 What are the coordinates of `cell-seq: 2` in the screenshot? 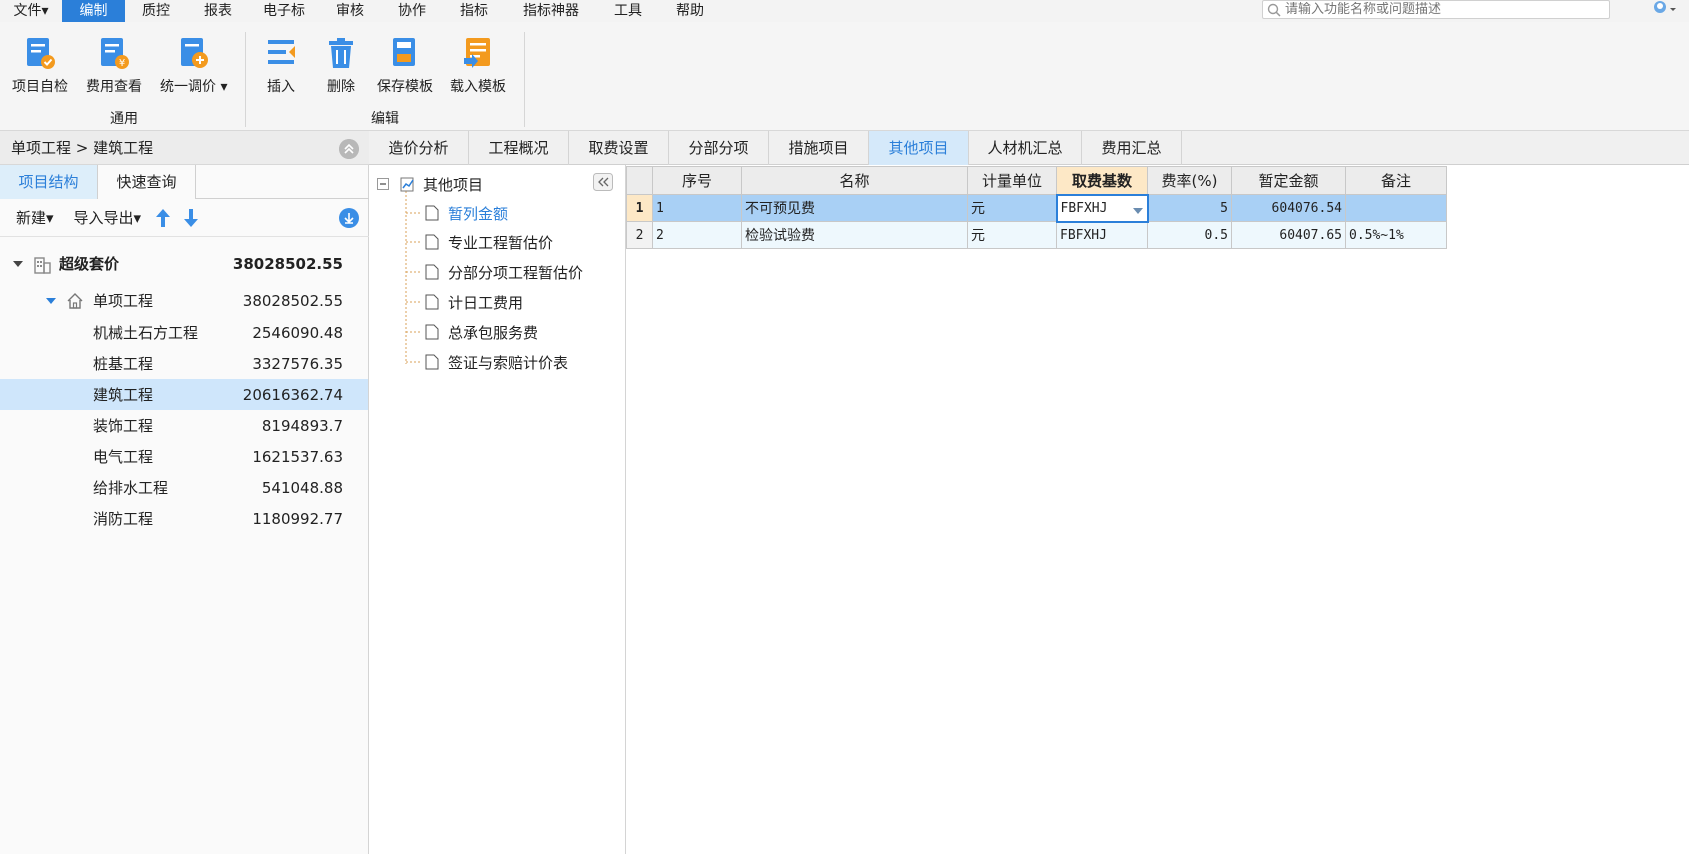 It's located at (697, 235).